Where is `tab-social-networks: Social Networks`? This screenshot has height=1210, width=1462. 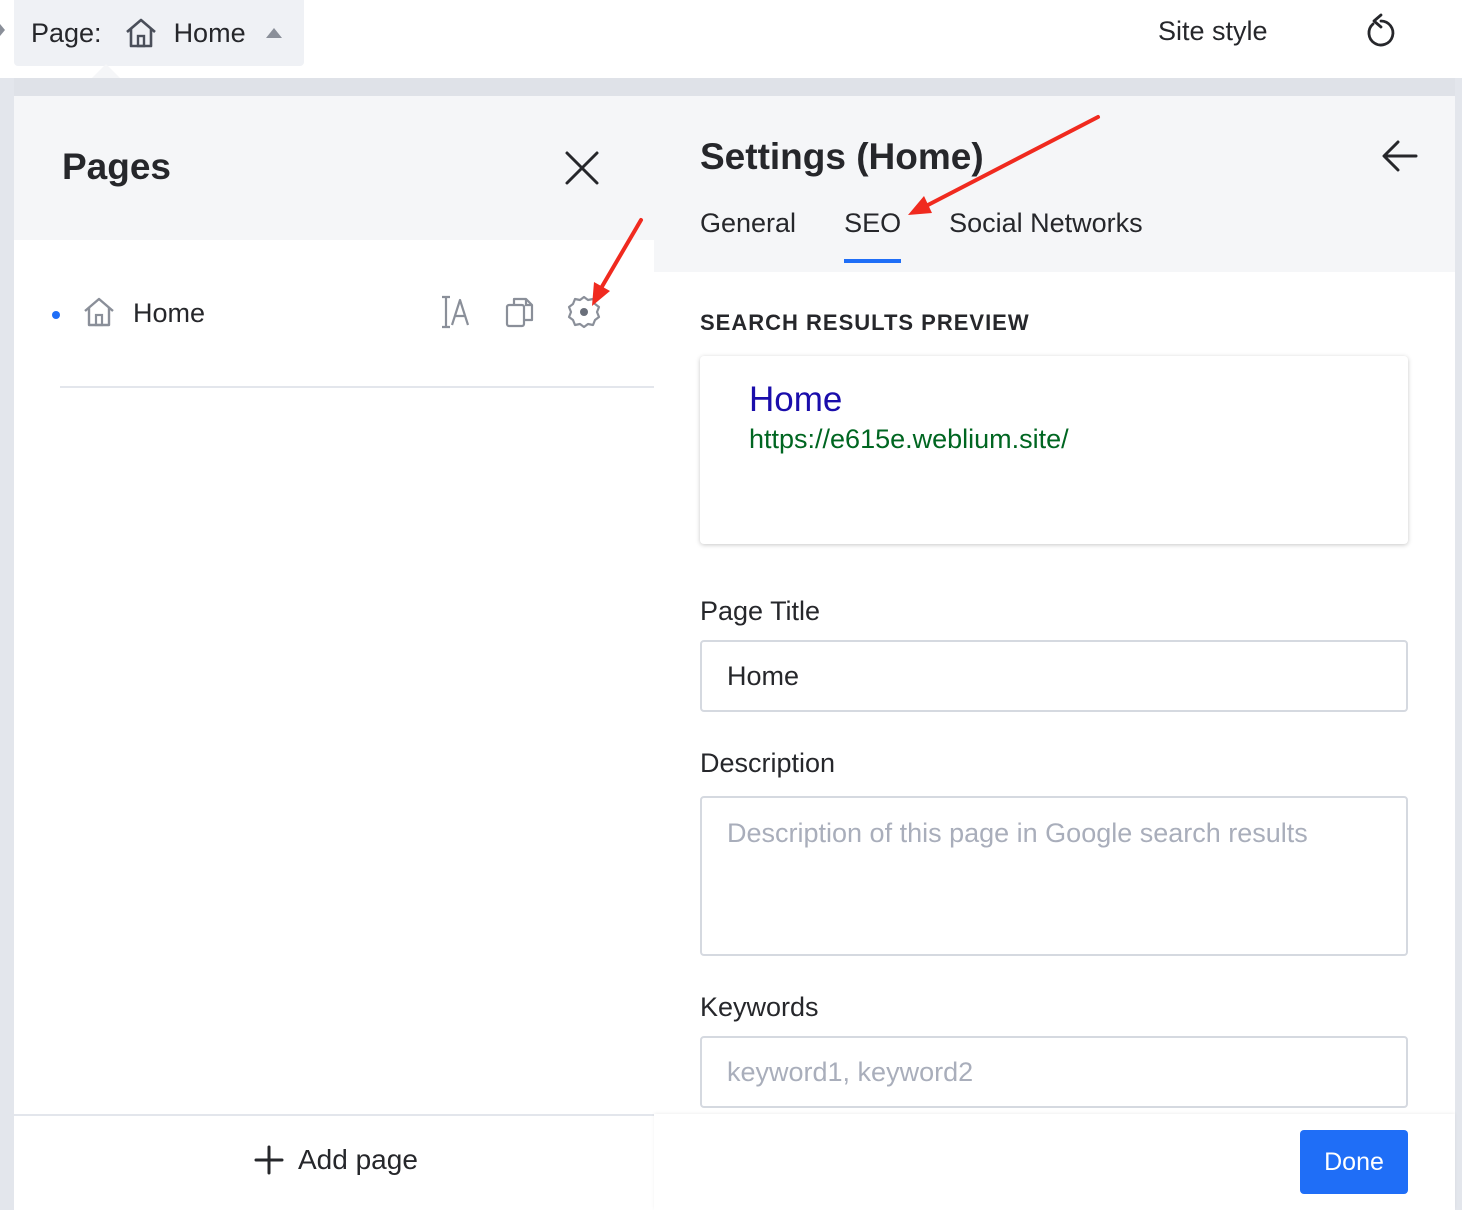
tab-social-networks: Social Networks is located at coordinates (1046, 235).